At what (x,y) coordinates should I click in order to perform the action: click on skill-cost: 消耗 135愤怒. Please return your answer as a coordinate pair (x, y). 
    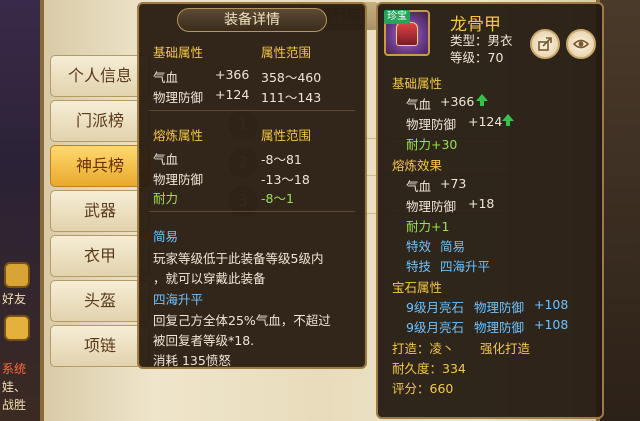
    Looking at the image, I should click on (192, 360).